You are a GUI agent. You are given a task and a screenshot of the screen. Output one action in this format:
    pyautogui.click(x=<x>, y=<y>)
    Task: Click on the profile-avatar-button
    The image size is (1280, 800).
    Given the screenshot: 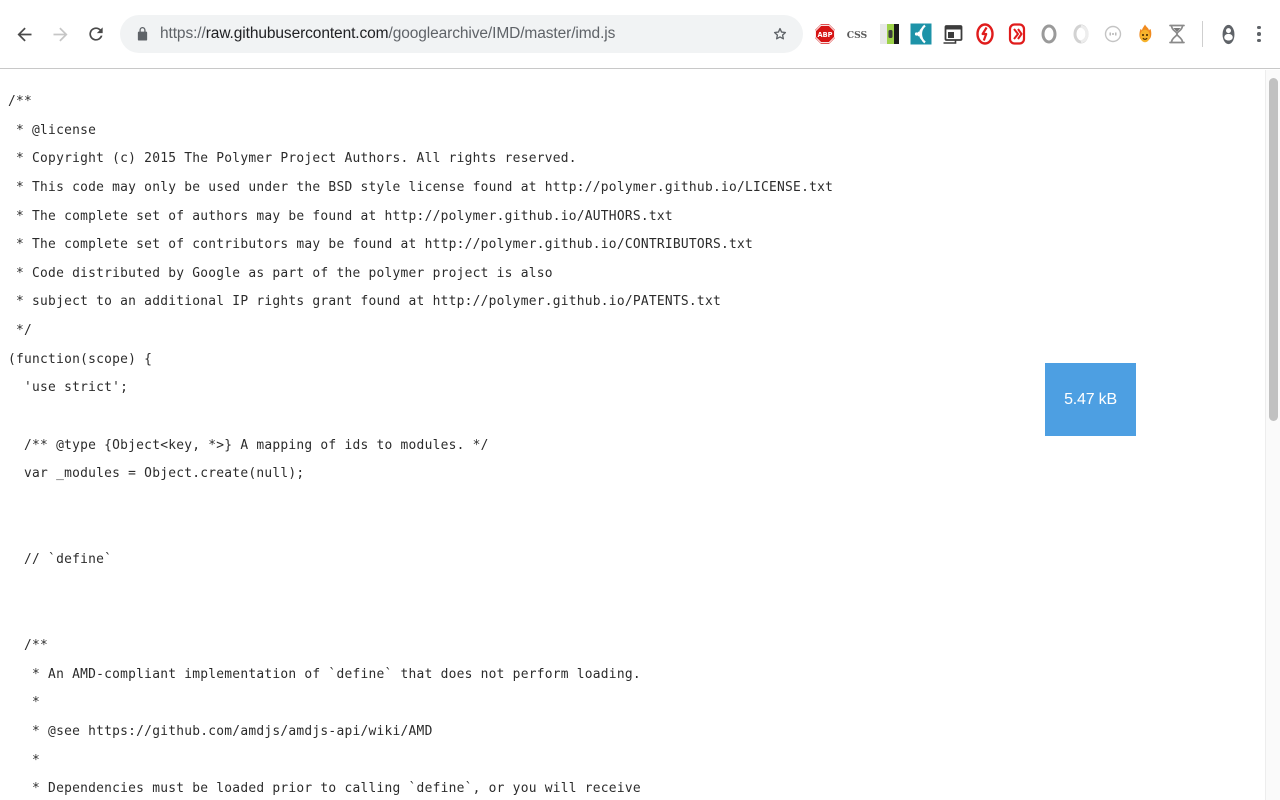 What is the action you would take?
    pyautogui.click(x=1228, y=34)
    